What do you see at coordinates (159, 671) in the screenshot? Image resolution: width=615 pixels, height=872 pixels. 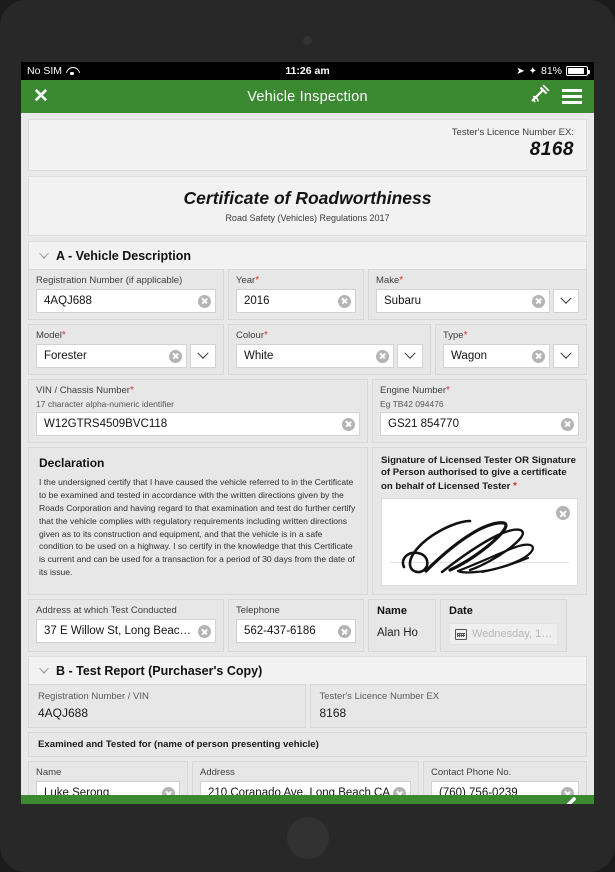 I see `section-b-title: B - Test Report (Purchaser's Copy)` at bounding box center [159, 671].